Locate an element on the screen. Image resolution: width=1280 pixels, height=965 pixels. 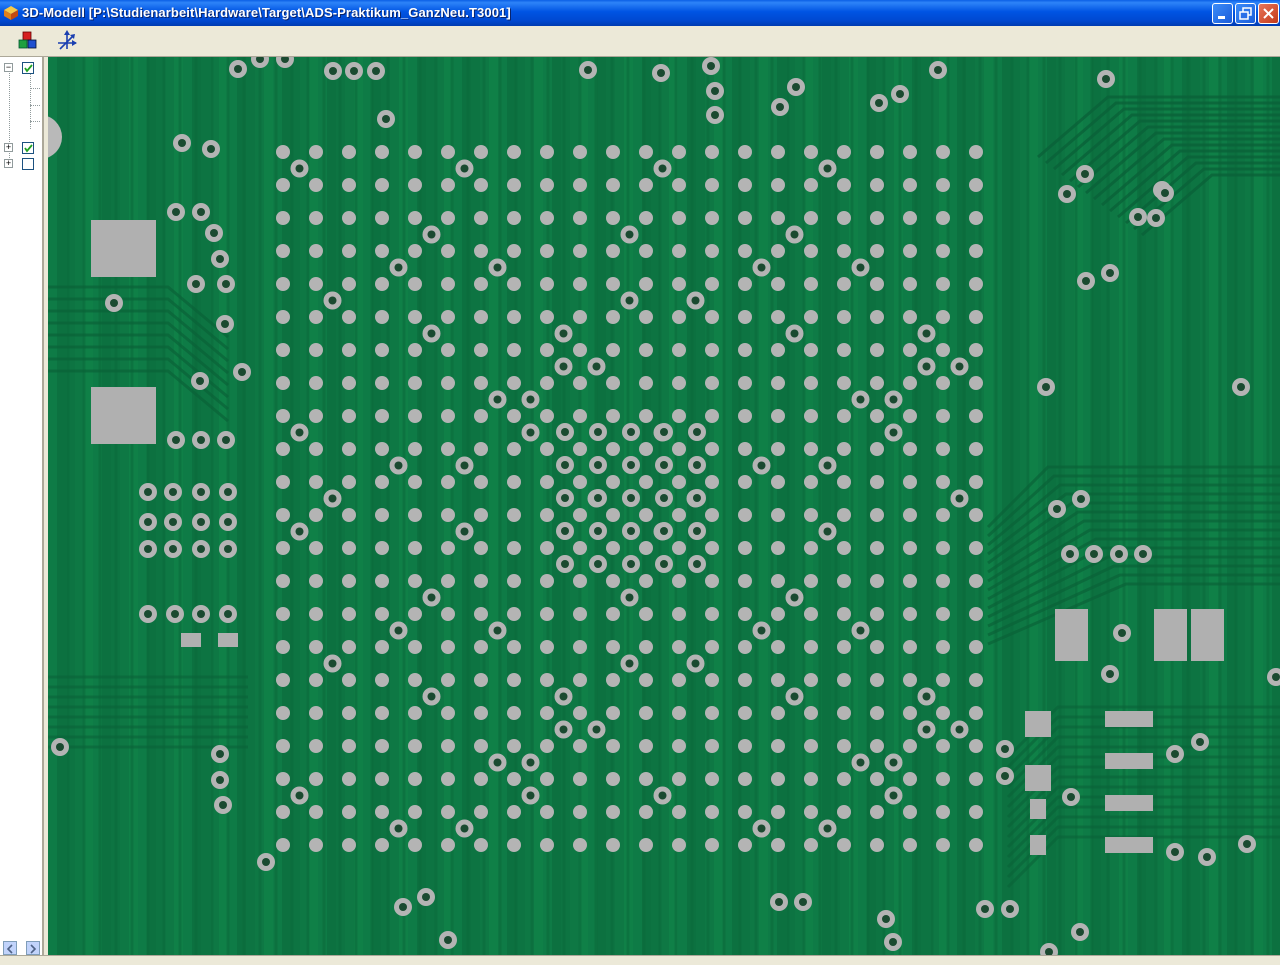
collapse-icon: − is located at coordinates (8, 67).